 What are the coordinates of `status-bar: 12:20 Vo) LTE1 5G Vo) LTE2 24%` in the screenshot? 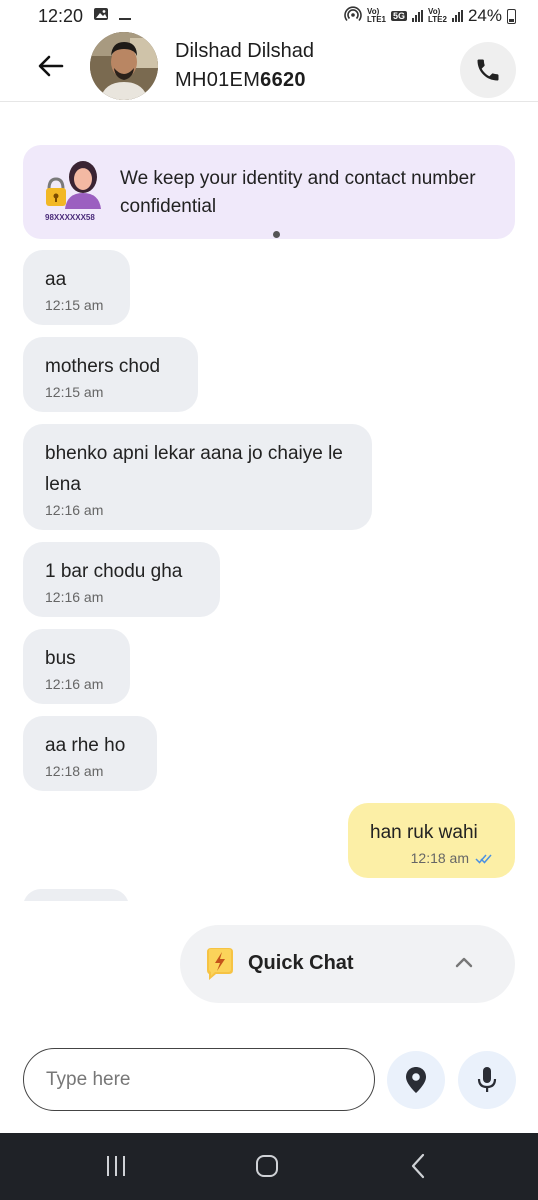 It's located at (269, 16).